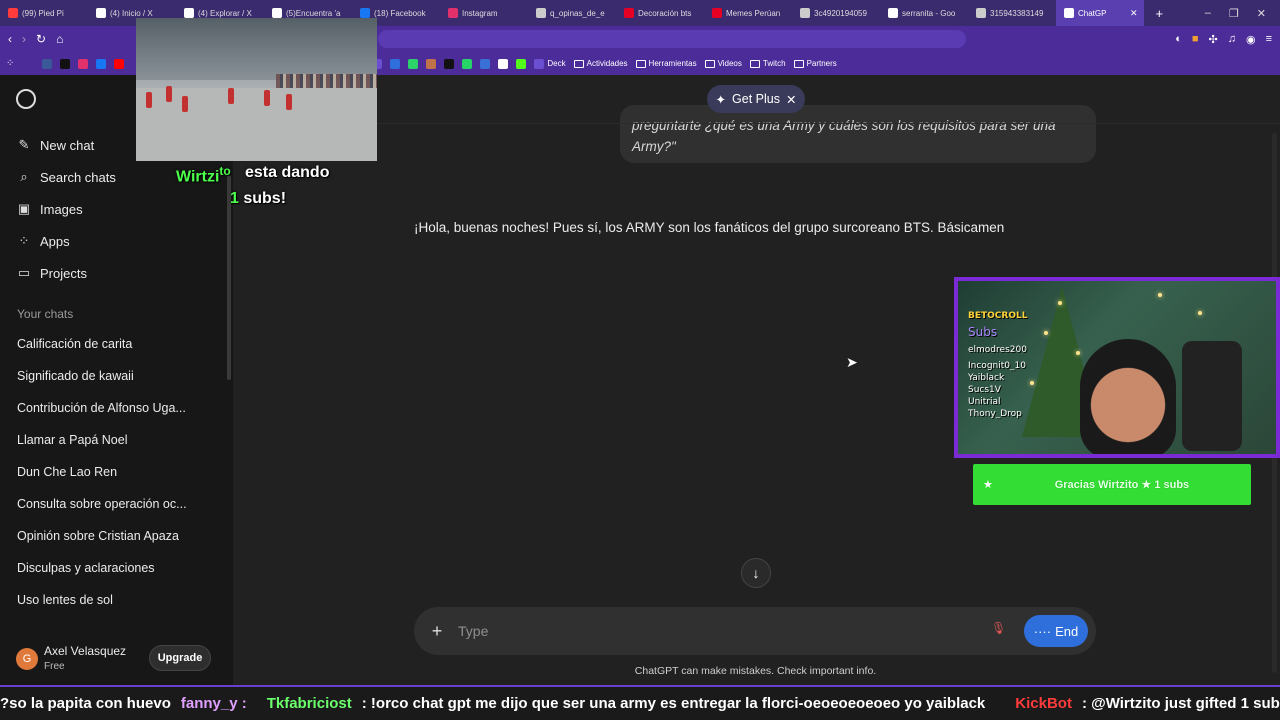 This screenshot has height=720, width=1280. What do you see at coordinates (1112, 484) in the screenshot?
I see `thanks-banner: ★ Gracias Wirtzito ★ 1 subs` at bounding box center [1112, 484].